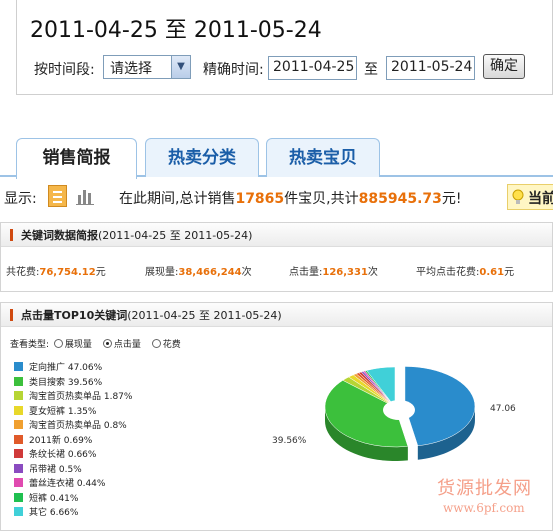 The image size is (553, 531). What do you see at coordinates (465, 272) in the screenshot?
I see `stat-avg-click-cost: 平均点击花费:0.61元` at bounding box center [465, 272].